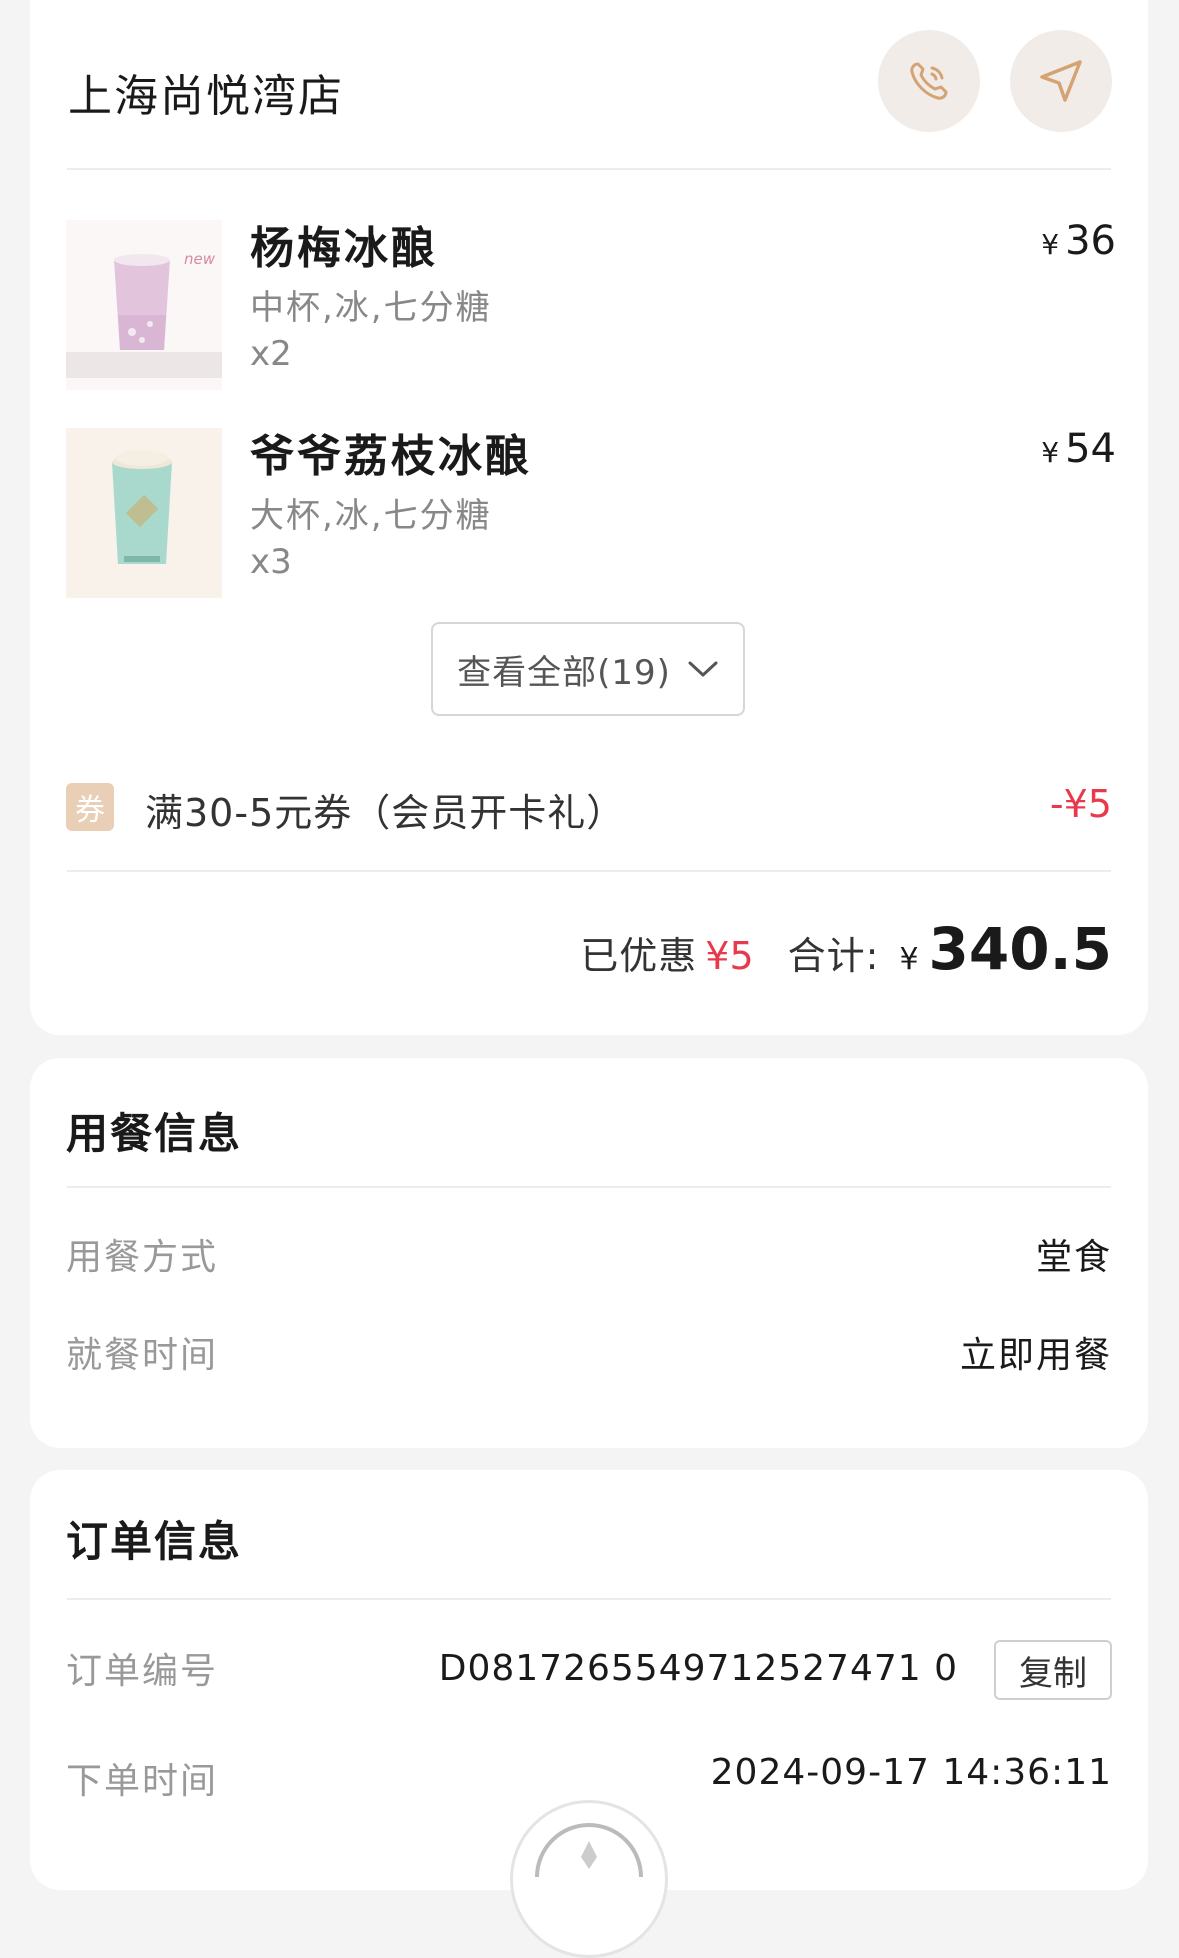  What do you see at coordinates (564, 672) in the screenshot?
I see `view-all-label: 查看全部(19)` at bounding box center [564, 672].